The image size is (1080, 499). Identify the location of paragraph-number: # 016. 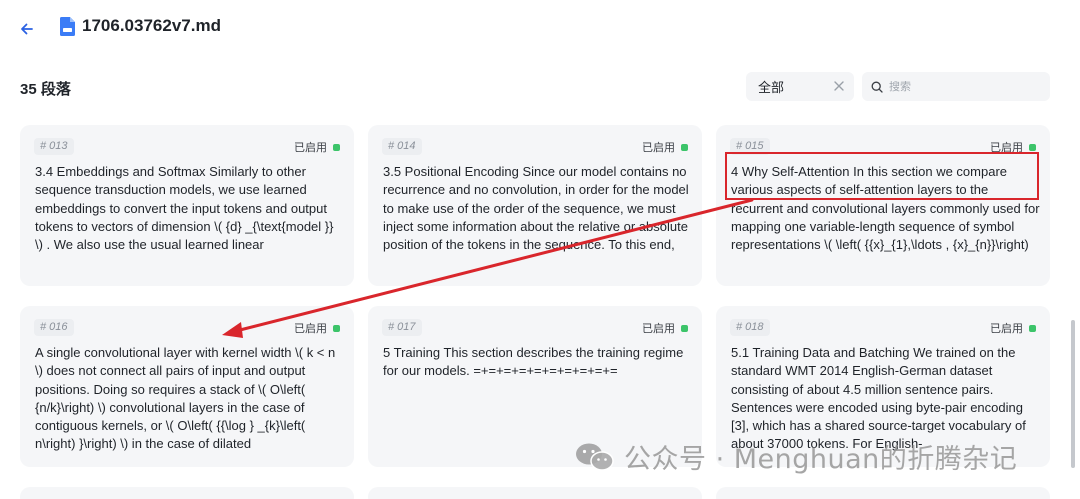
(54, 327).